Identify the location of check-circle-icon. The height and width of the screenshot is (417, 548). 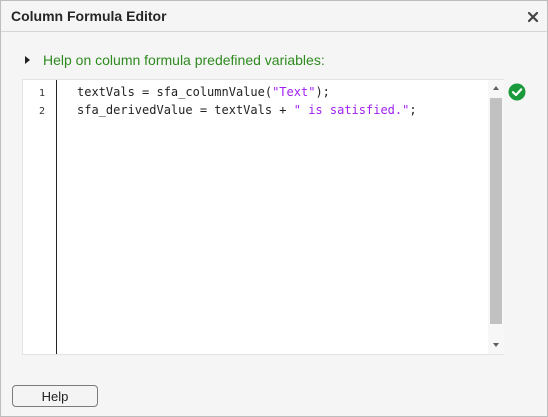
(517, 92).